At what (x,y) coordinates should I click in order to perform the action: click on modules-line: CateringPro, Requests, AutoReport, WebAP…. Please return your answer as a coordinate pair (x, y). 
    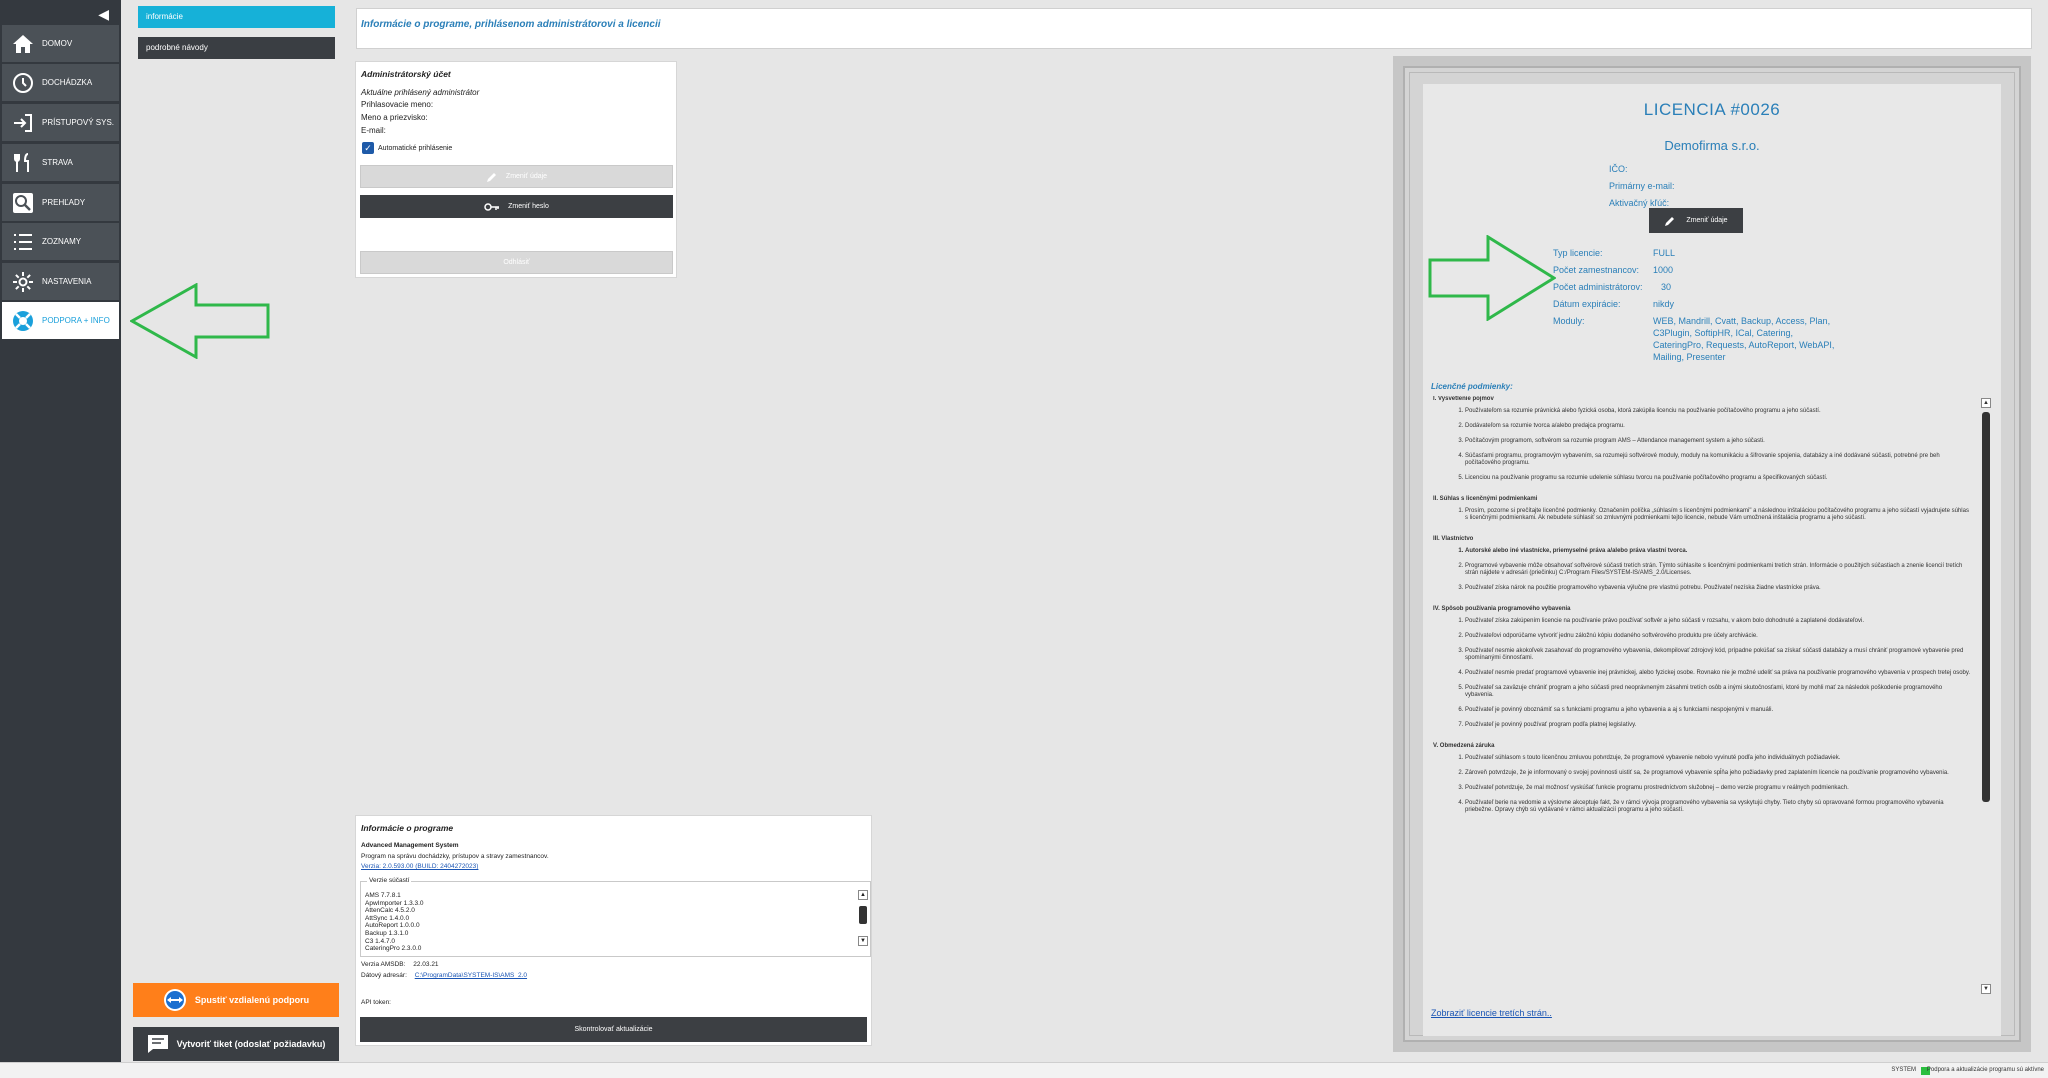
    Looking at the image, I should click on (1744, 345).